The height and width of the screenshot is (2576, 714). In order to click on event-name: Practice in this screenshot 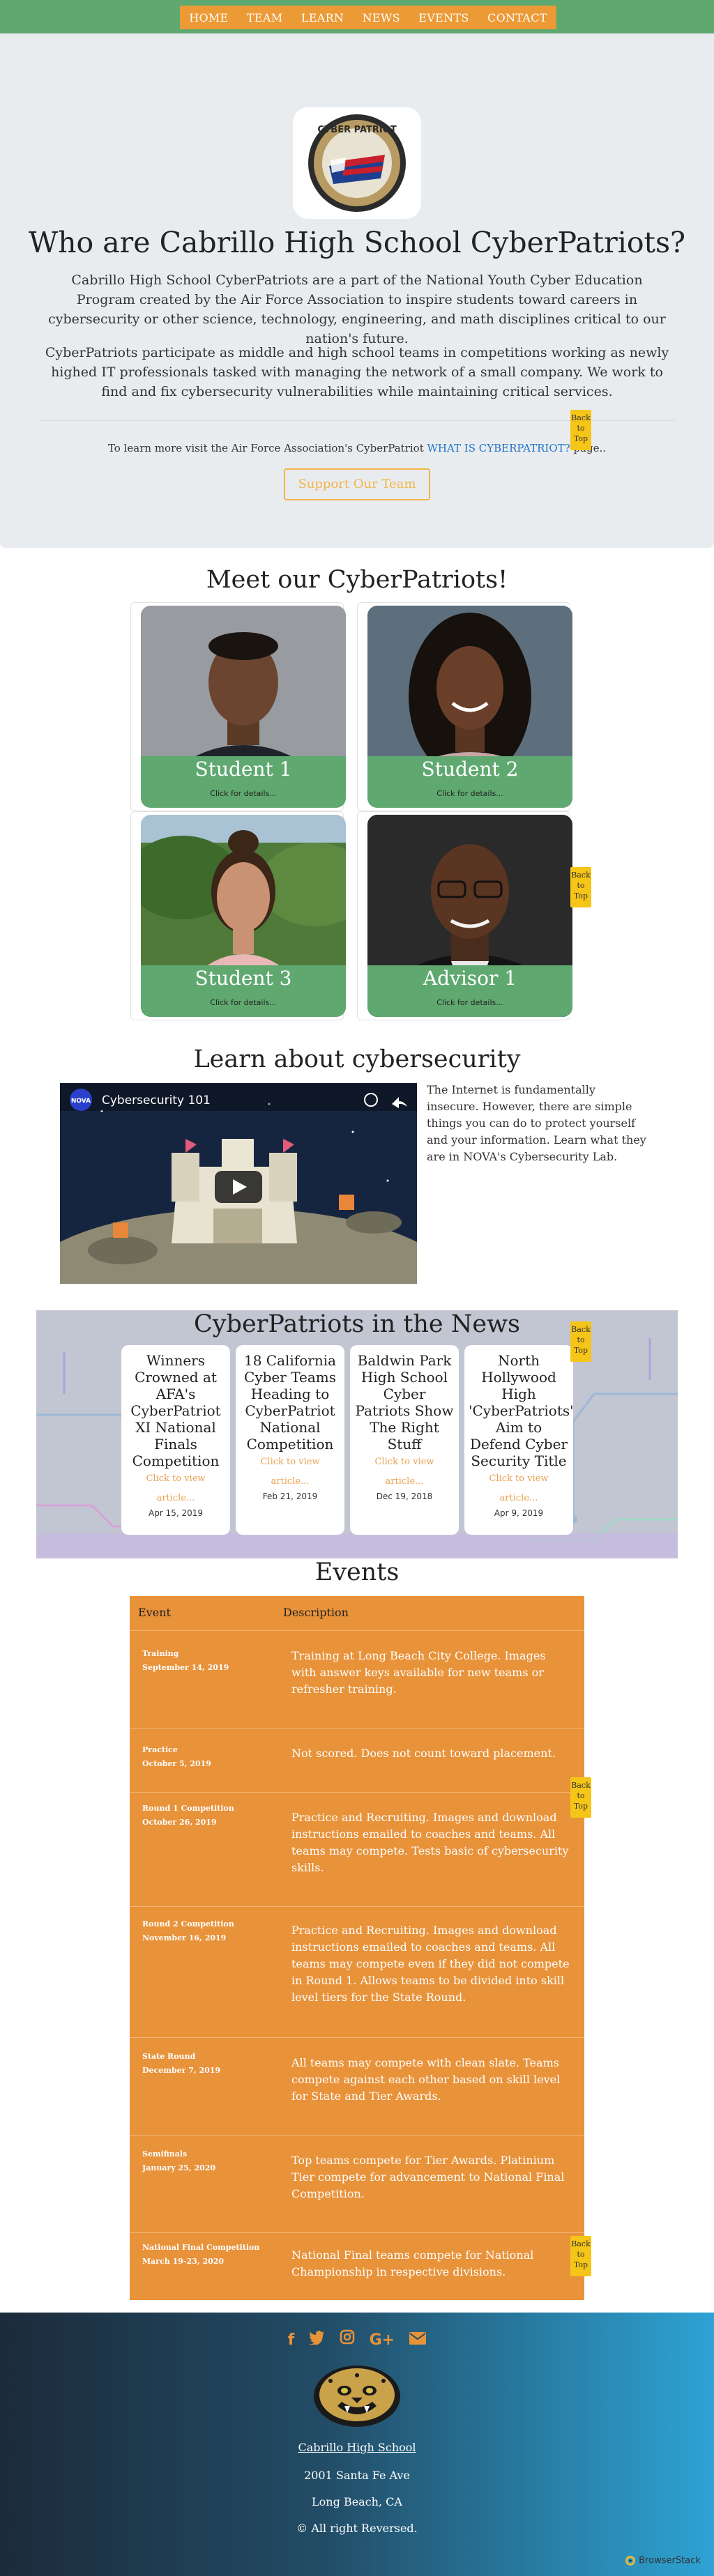, I will do `click(160, 1750)`.